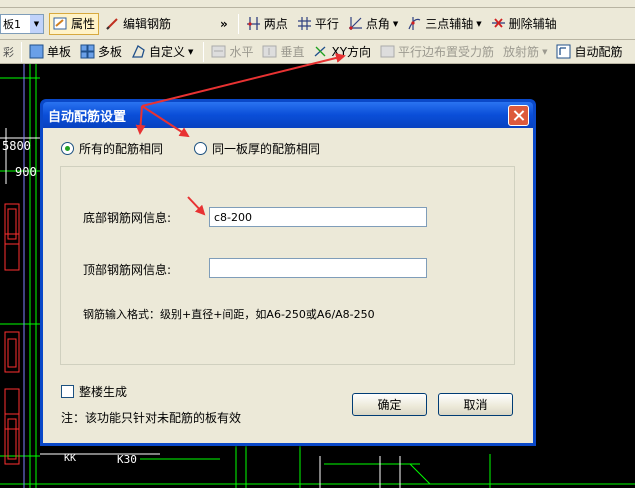 Image resolution: width=635 pixels, height=488 pixels. What do you see at coordinates (147, 24) in the screenshot?
I see `edit-rebar-label: 编辑钢筋` at bounding box center [147, 24].